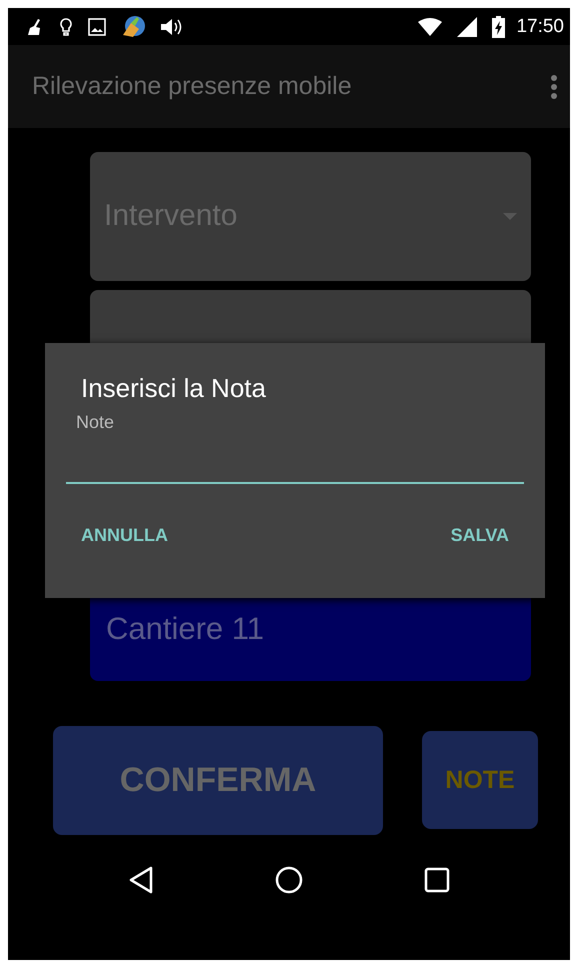 The image size is (578, 965). I want to click on clock-time: 17:50, so click(540, 27).